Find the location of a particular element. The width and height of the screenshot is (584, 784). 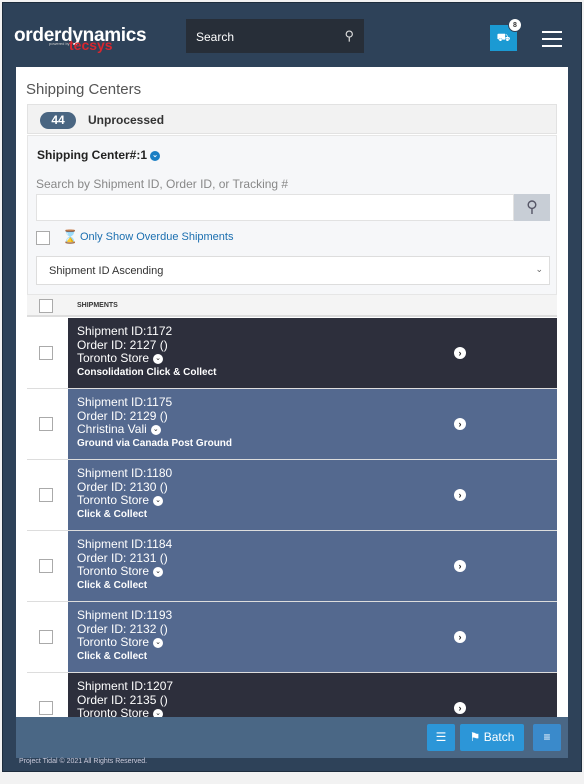

global-search-input: Search ⚲ is located at coordinates (275, 36).